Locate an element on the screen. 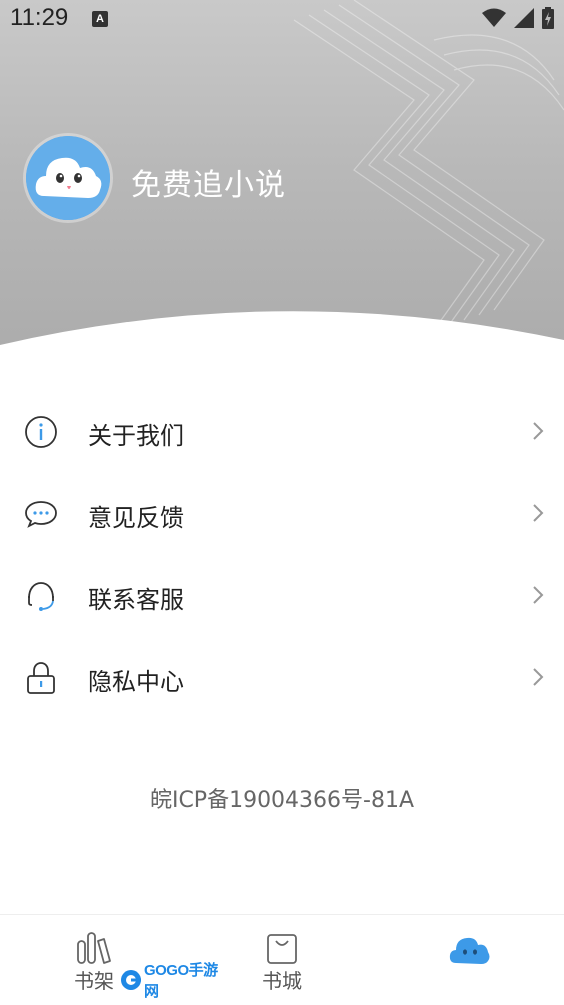  gogo-logo-icon is located at coordinates (130, 980).